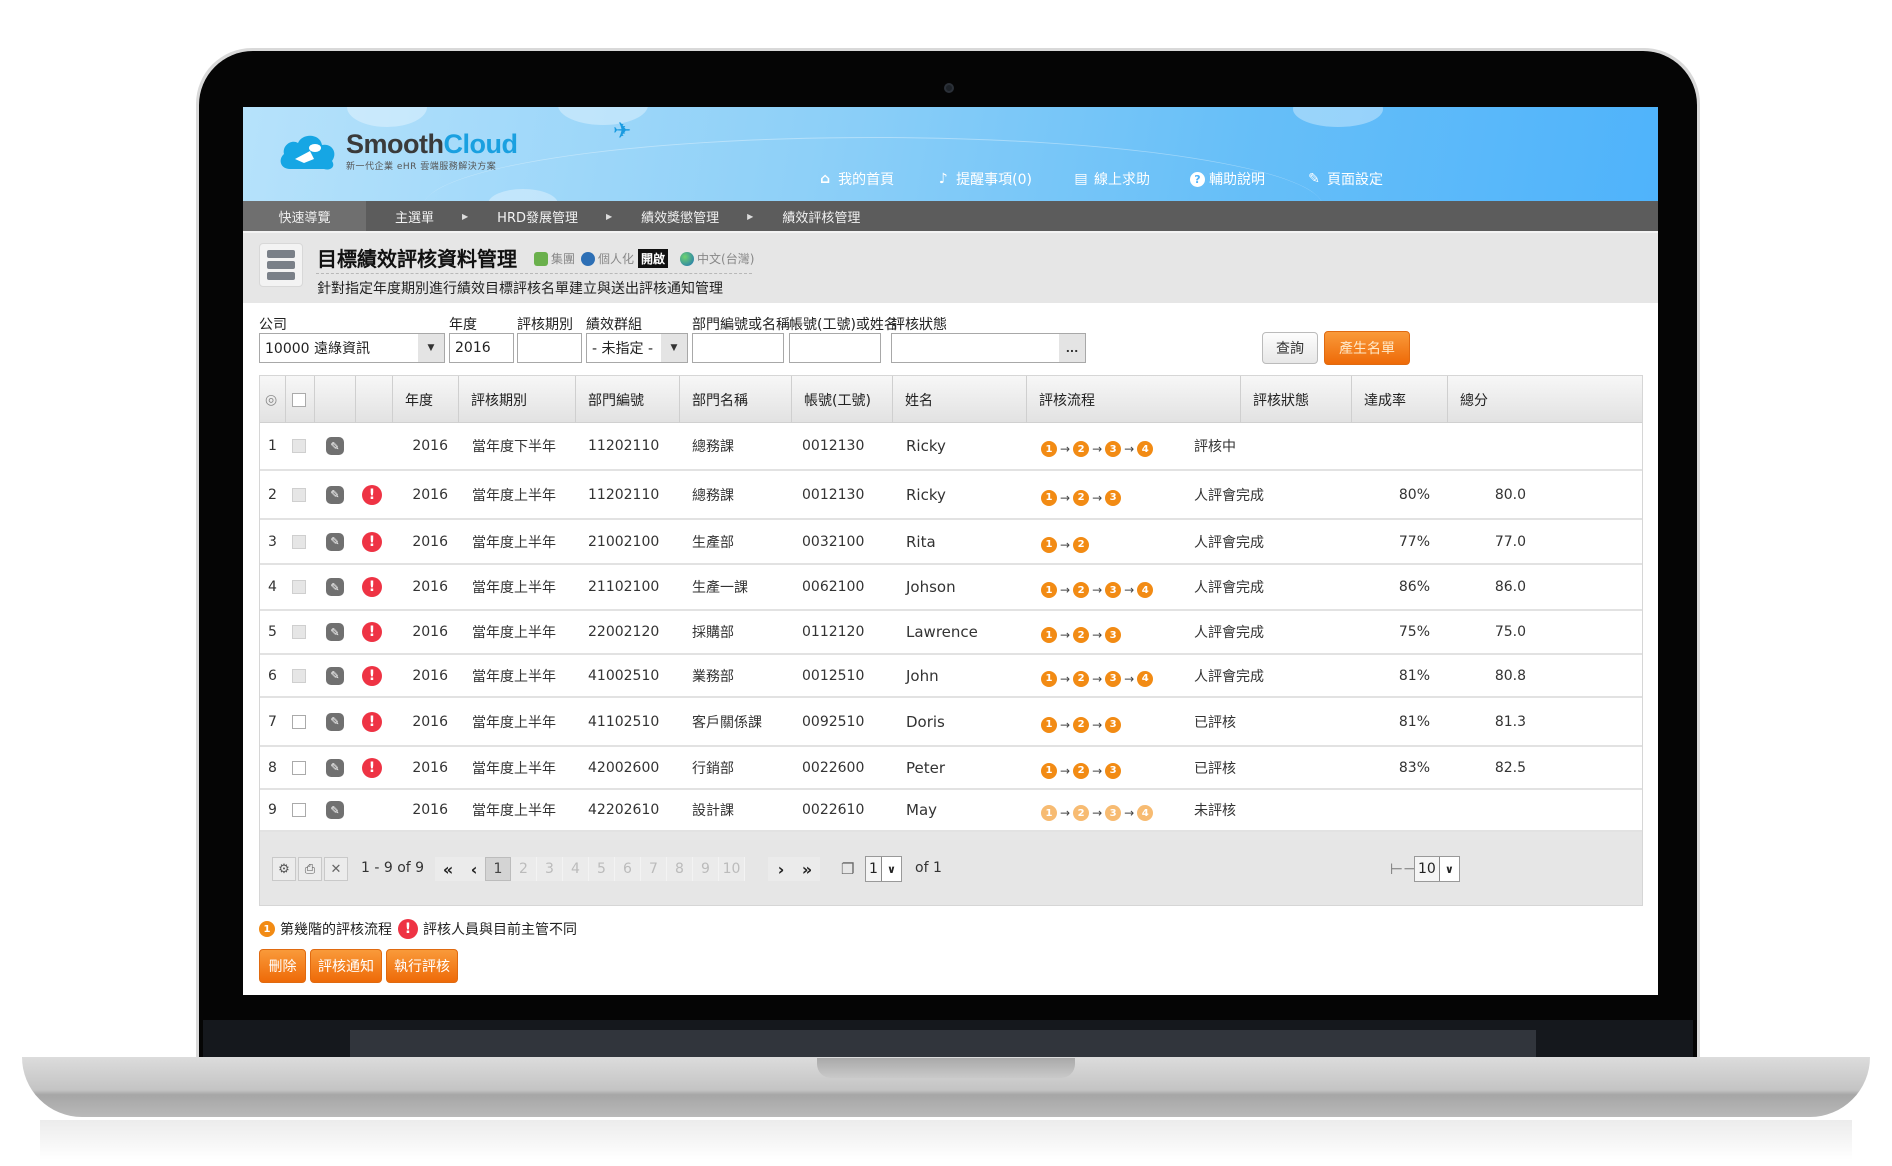 The width and height of the screenshot is (1892, 1166). Describe the element at coordinates (628, 399) in the screenshot. I see `col-header-dept-no: 部門編號` at that location.